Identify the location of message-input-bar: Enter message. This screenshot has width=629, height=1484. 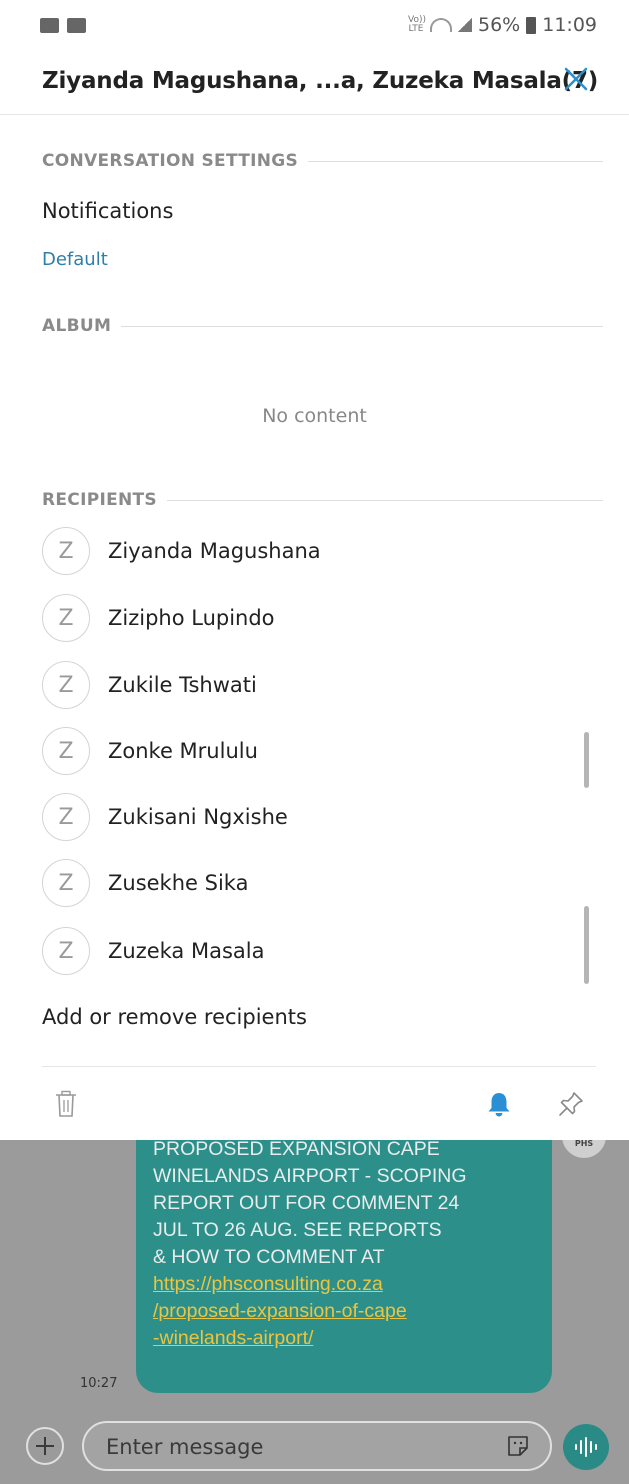
(314, 1449).